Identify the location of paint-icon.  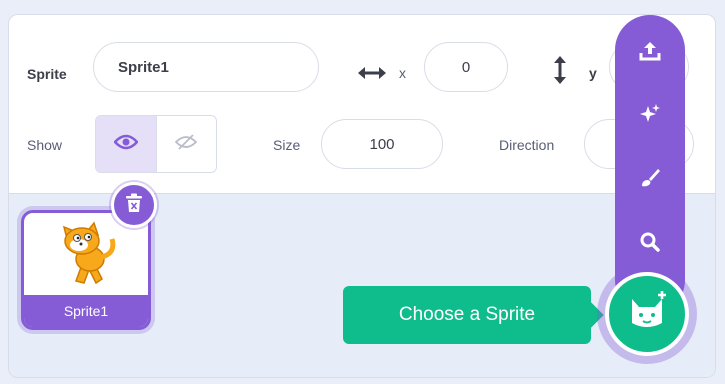
(650, 180).